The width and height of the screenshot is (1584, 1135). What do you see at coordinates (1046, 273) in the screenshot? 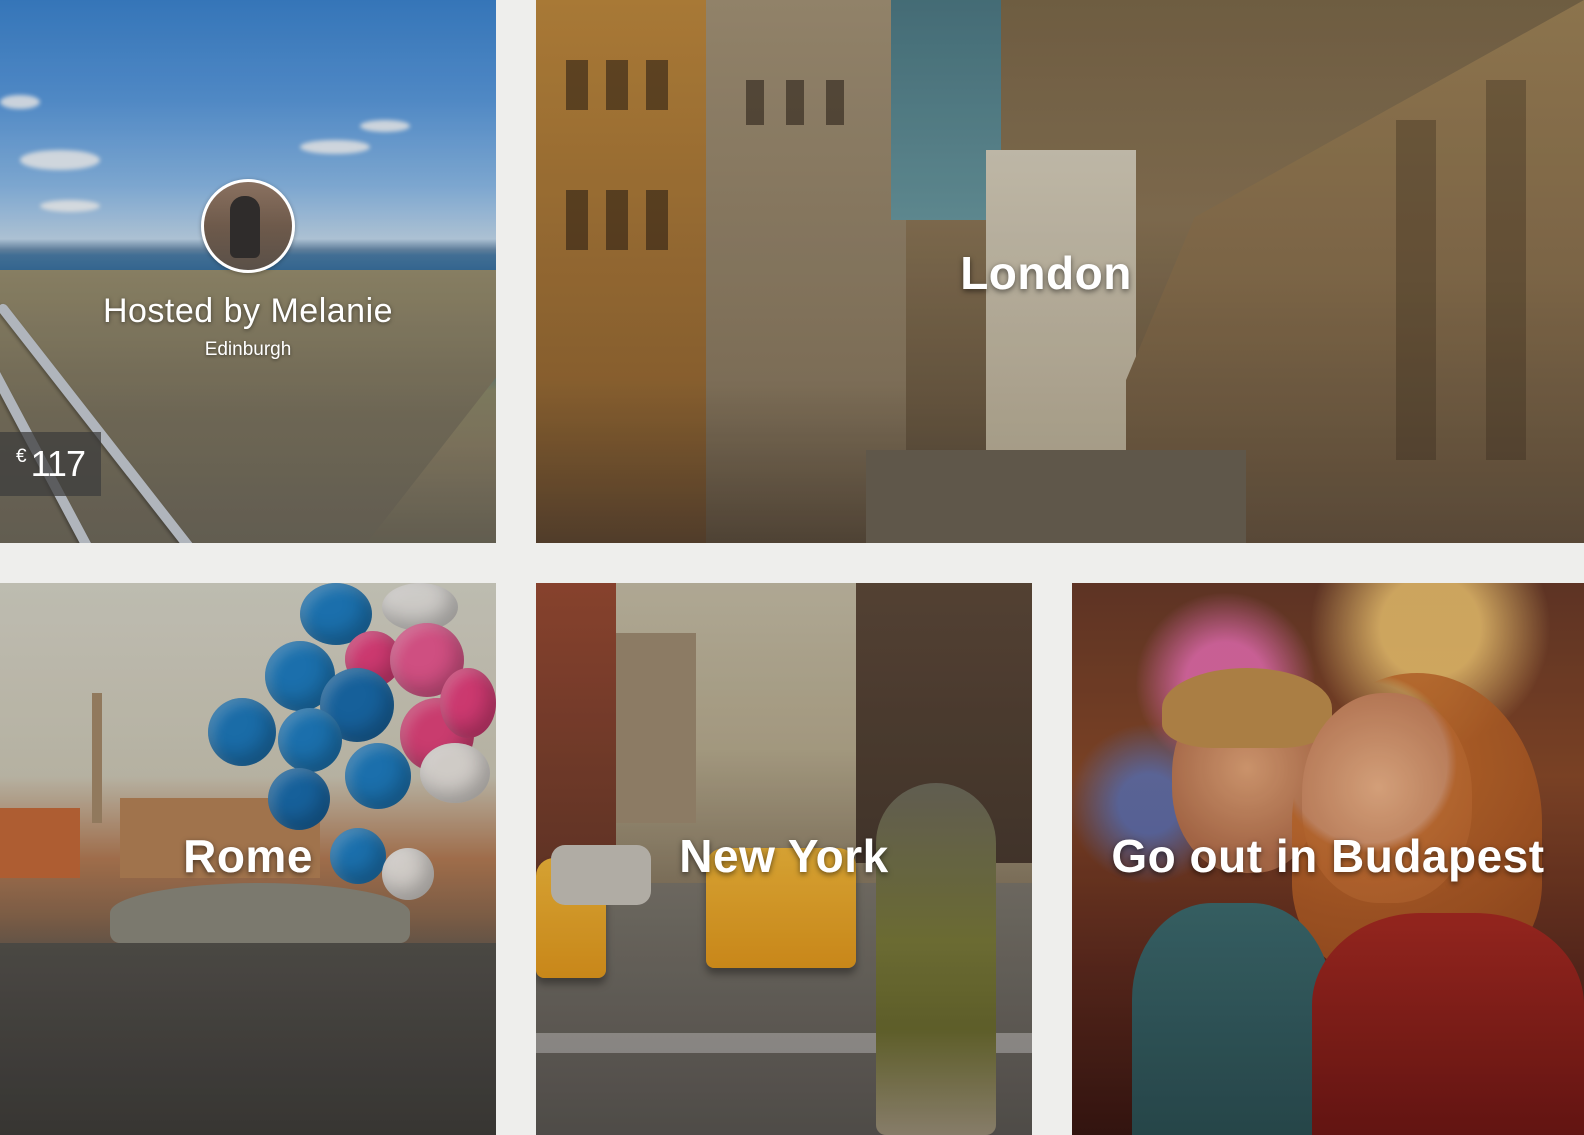
I see `destination-title: London` at bounding box center [1046, 273].